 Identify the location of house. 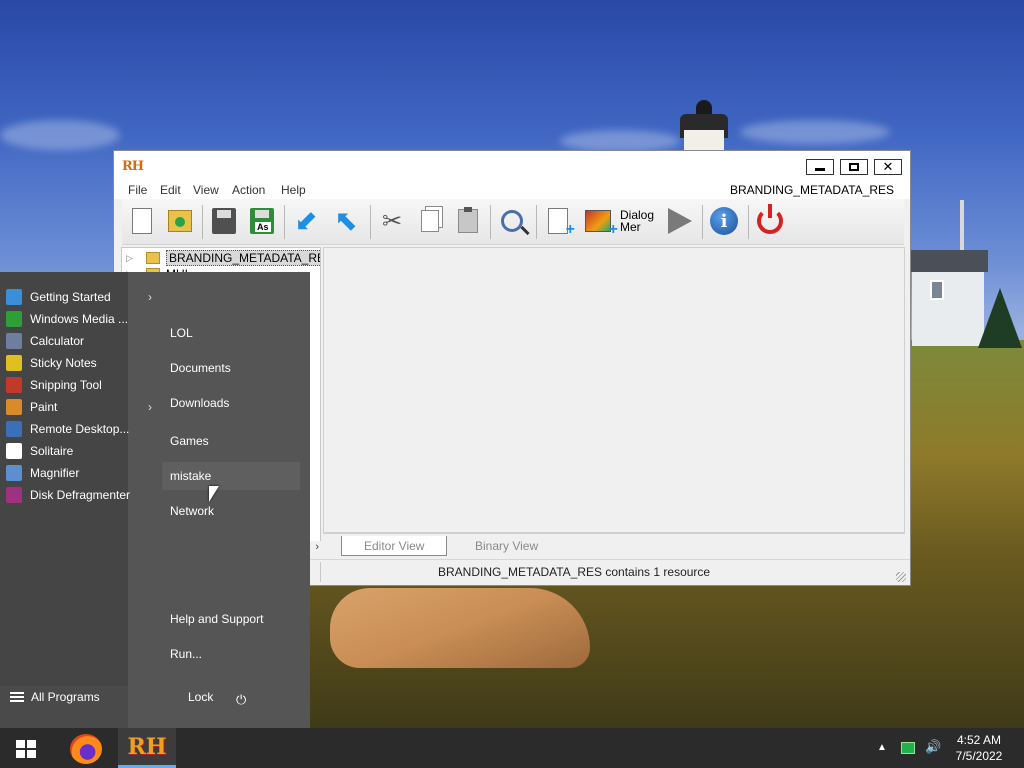
(948, 298).